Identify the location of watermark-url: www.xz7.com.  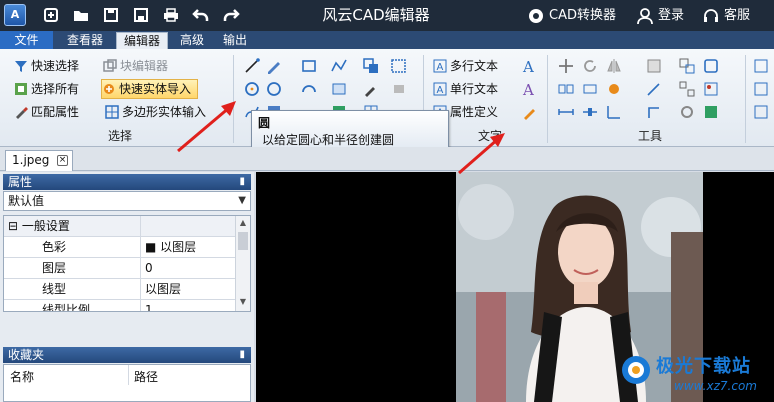
(715, 386).